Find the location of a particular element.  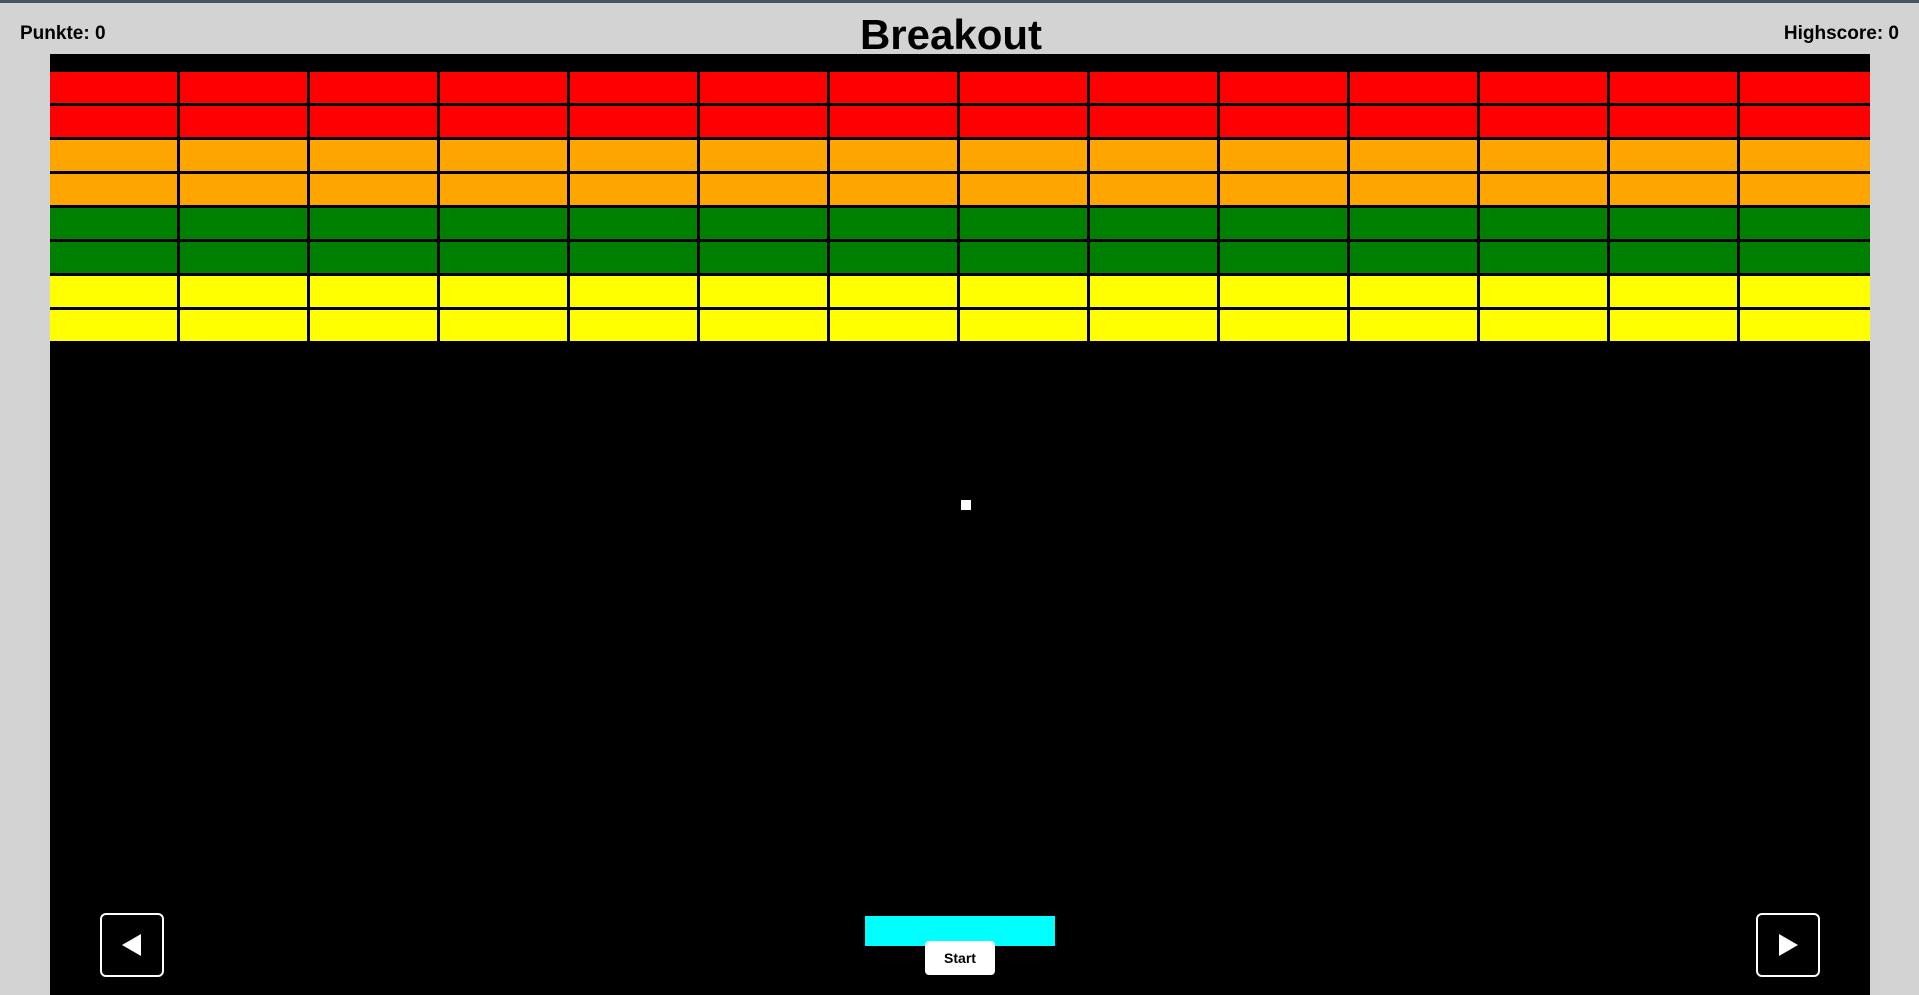

move-left-button is located at coordinates (132, 945).